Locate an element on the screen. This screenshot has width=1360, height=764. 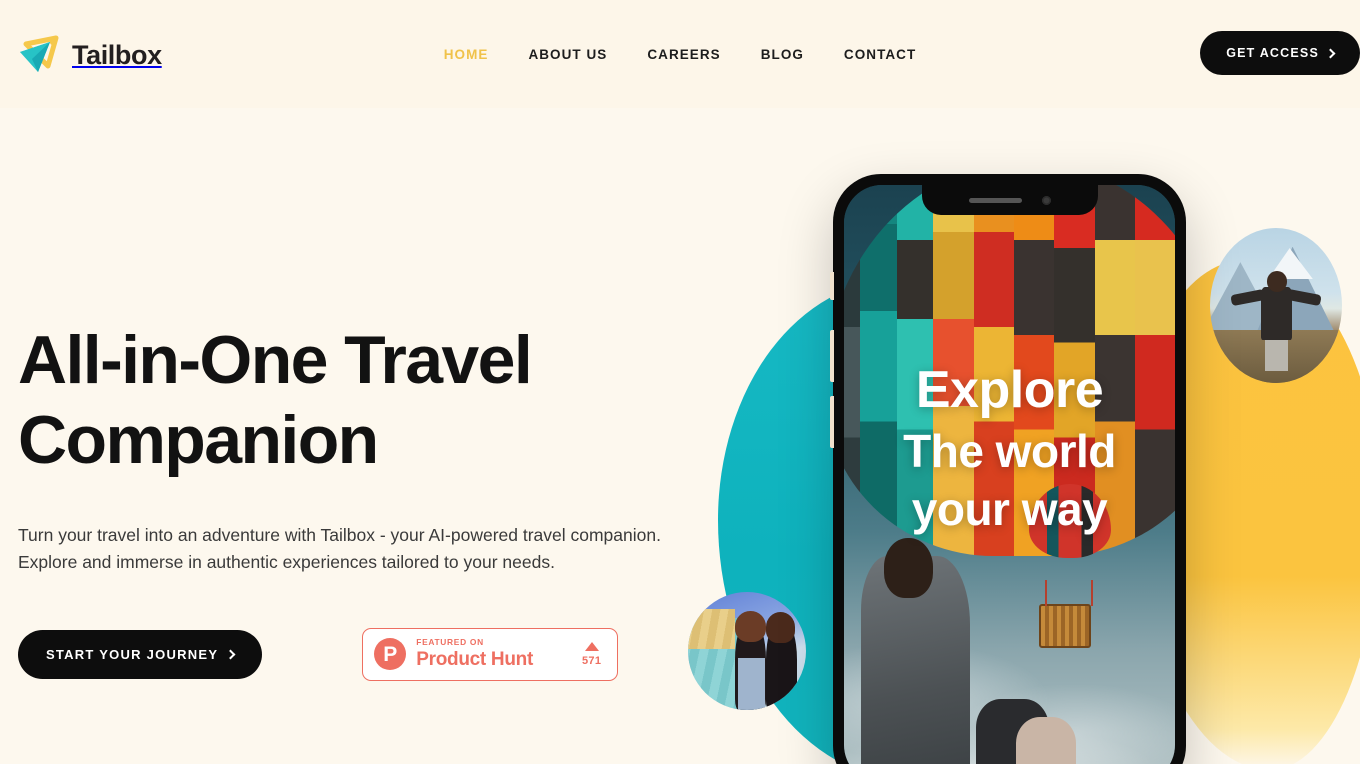
screen-headline-line-2: The world is located at coordinates (1009, 451).